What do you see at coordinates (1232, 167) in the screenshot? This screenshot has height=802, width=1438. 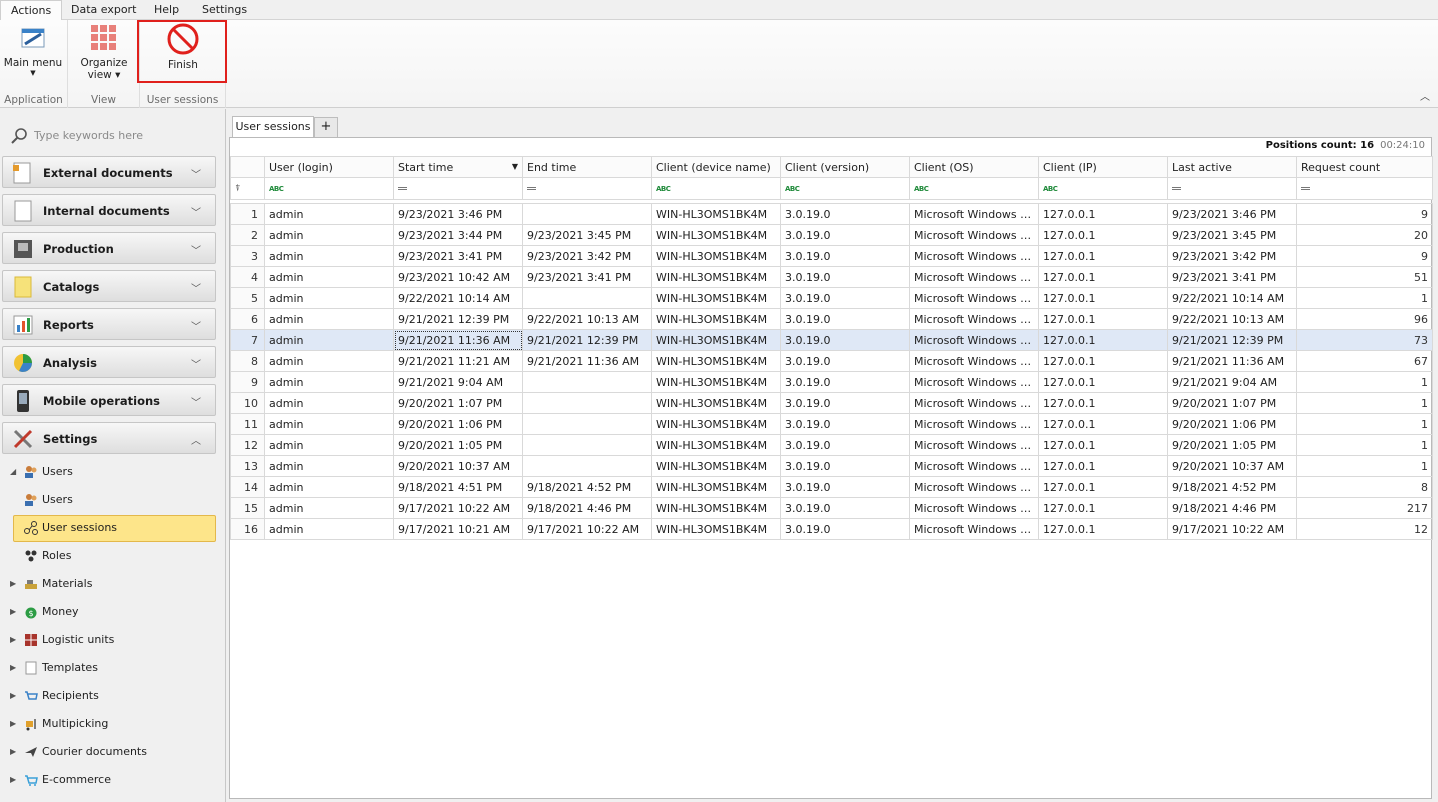 I see `col-last-active: Last active` at bounding box center [1232, 167].